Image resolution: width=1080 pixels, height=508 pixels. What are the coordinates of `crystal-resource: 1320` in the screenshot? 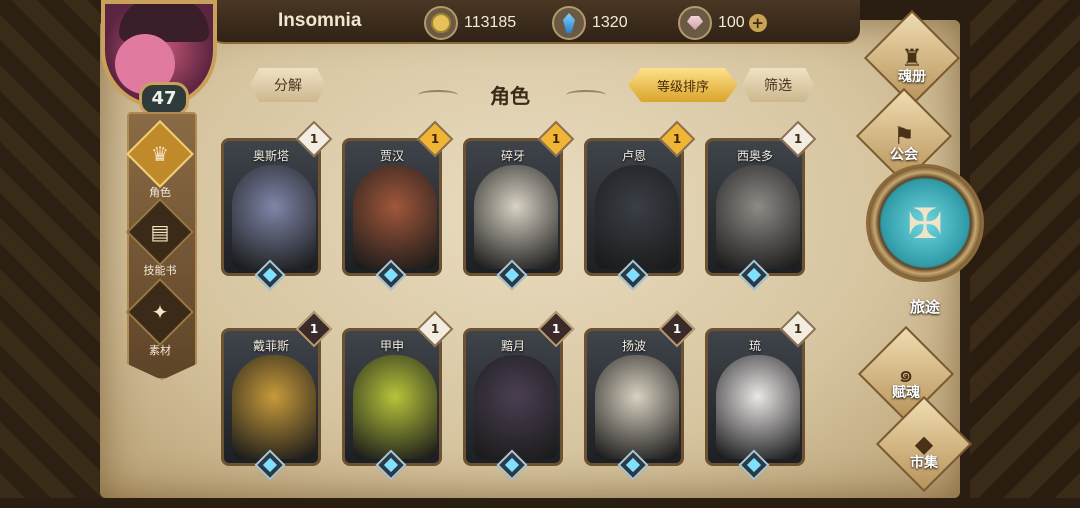 It's located at (590, 23).